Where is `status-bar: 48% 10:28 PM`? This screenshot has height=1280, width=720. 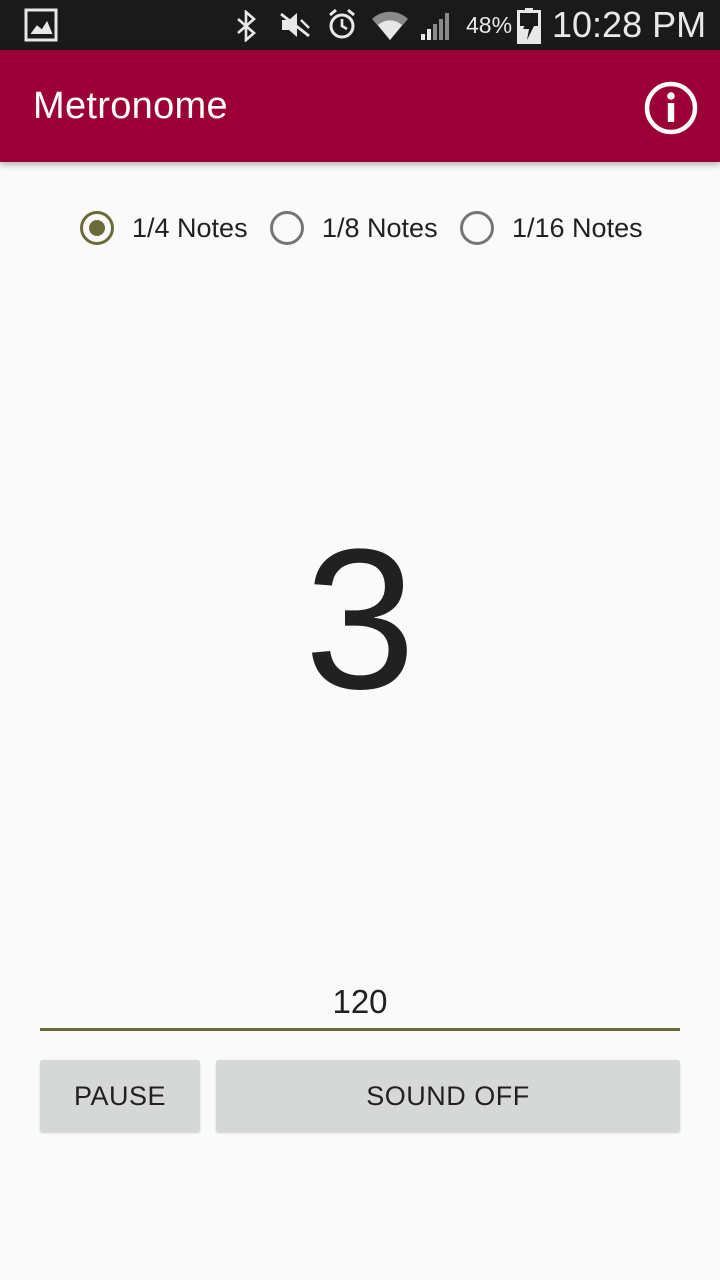
status-bar: 48% 10:28 PM is located at coordinates (360, 25).